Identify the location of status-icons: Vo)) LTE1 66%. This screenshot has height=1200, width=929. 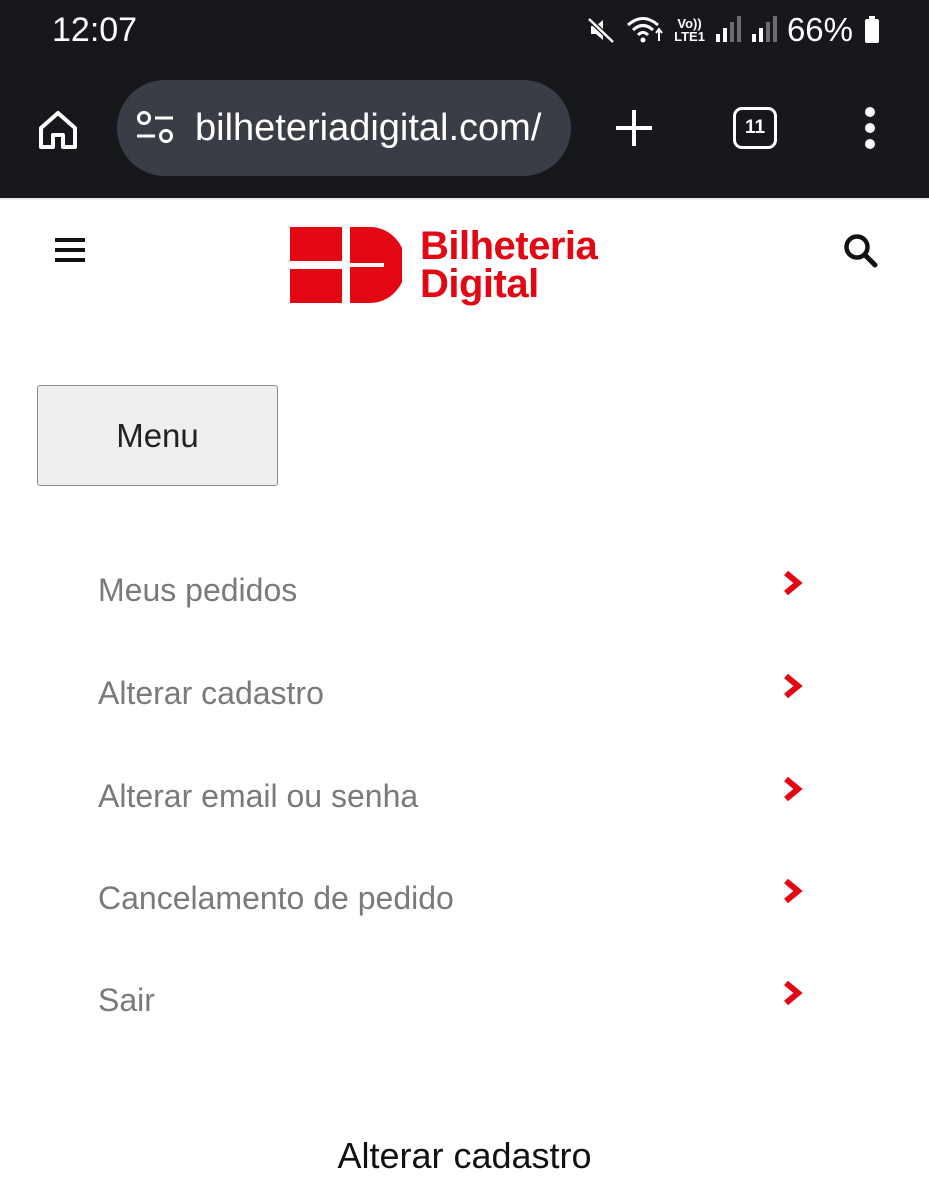
(733, 30).